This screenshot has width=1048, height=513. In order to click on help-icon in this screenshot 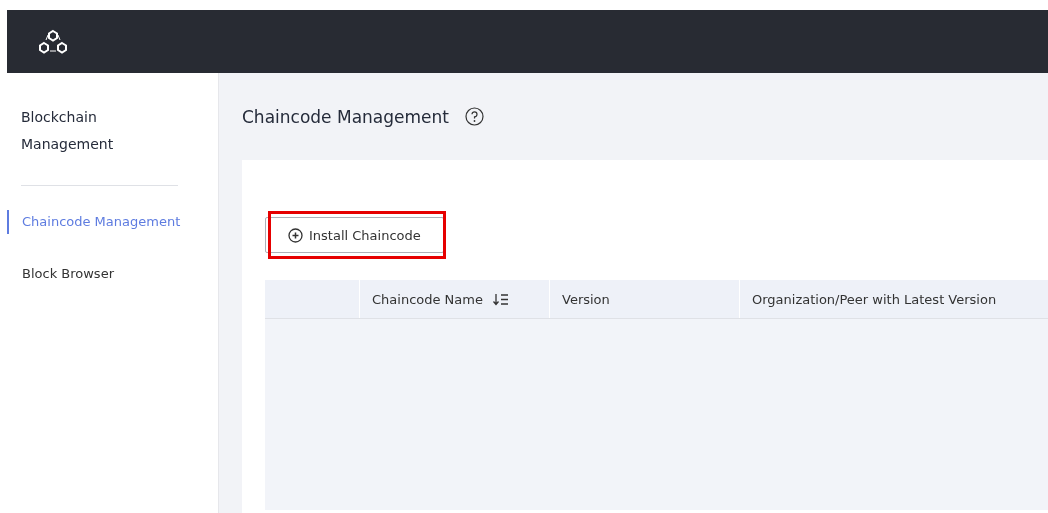, I will do `click(474, 116)`.